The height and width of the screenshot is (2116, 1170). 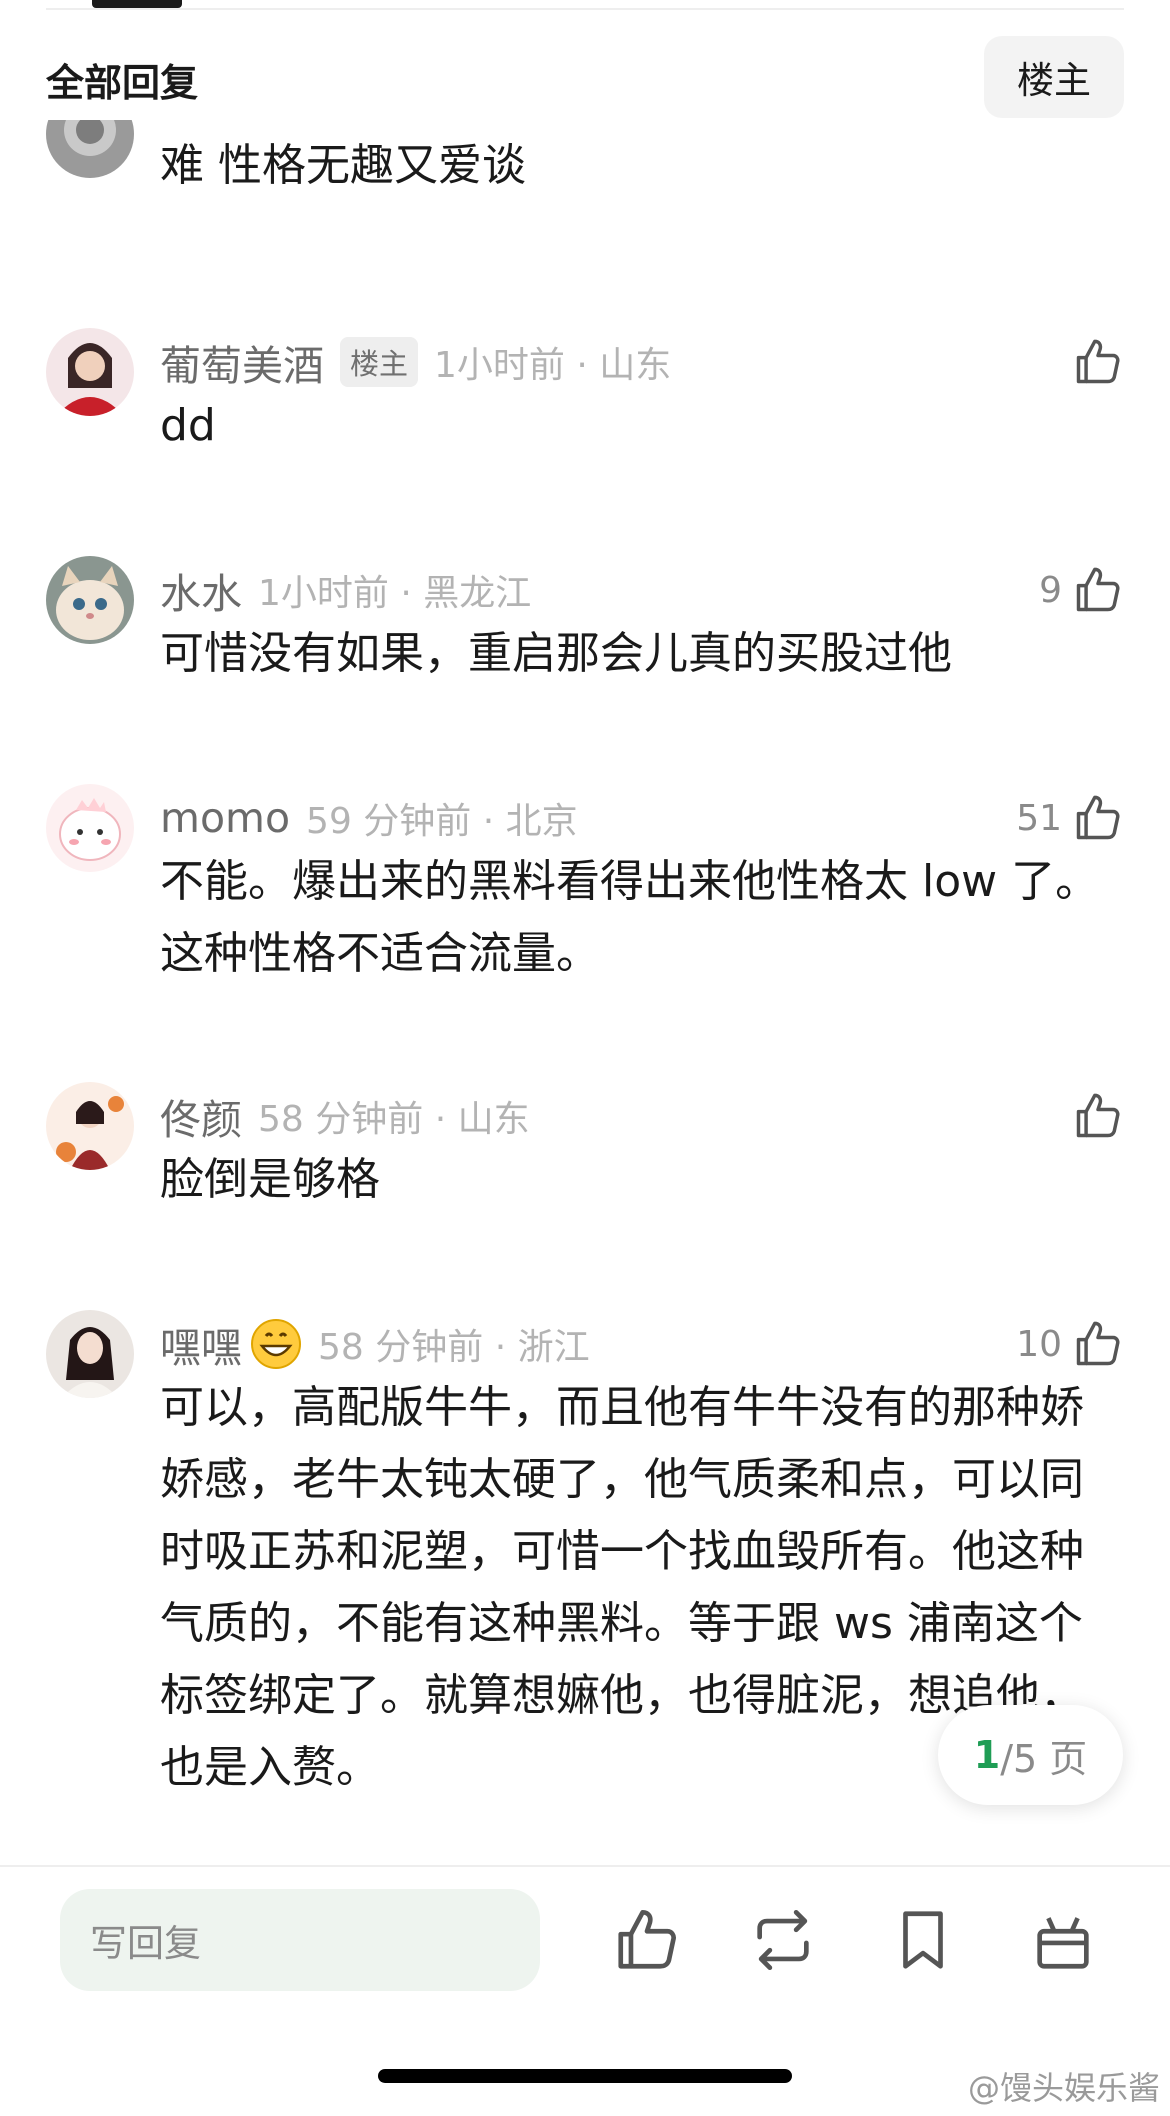 I want to click on comment-meta: 葡萄美酒 楼主 1小时前 · 山东, so click(x=415, y=362).